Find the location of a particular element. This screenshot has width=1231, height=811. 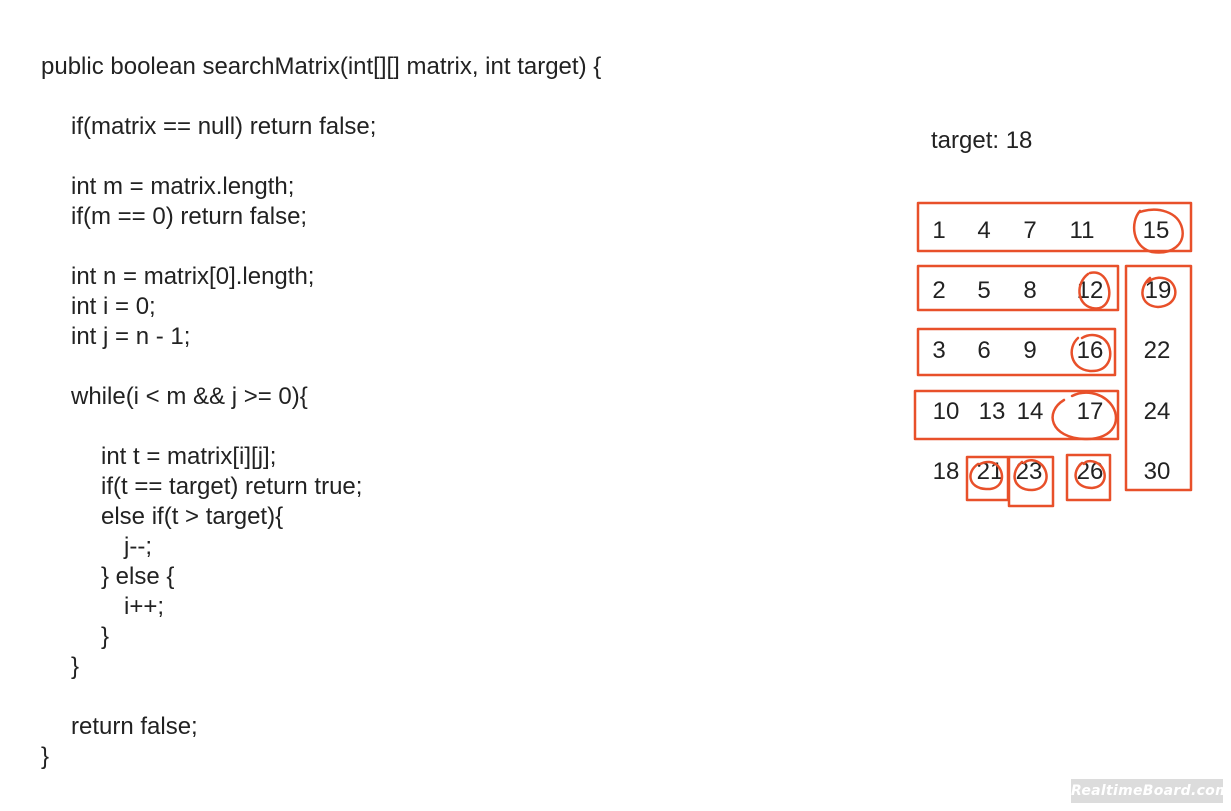

code-line: int m = matrix.length; is located at coordinates (183, 186).